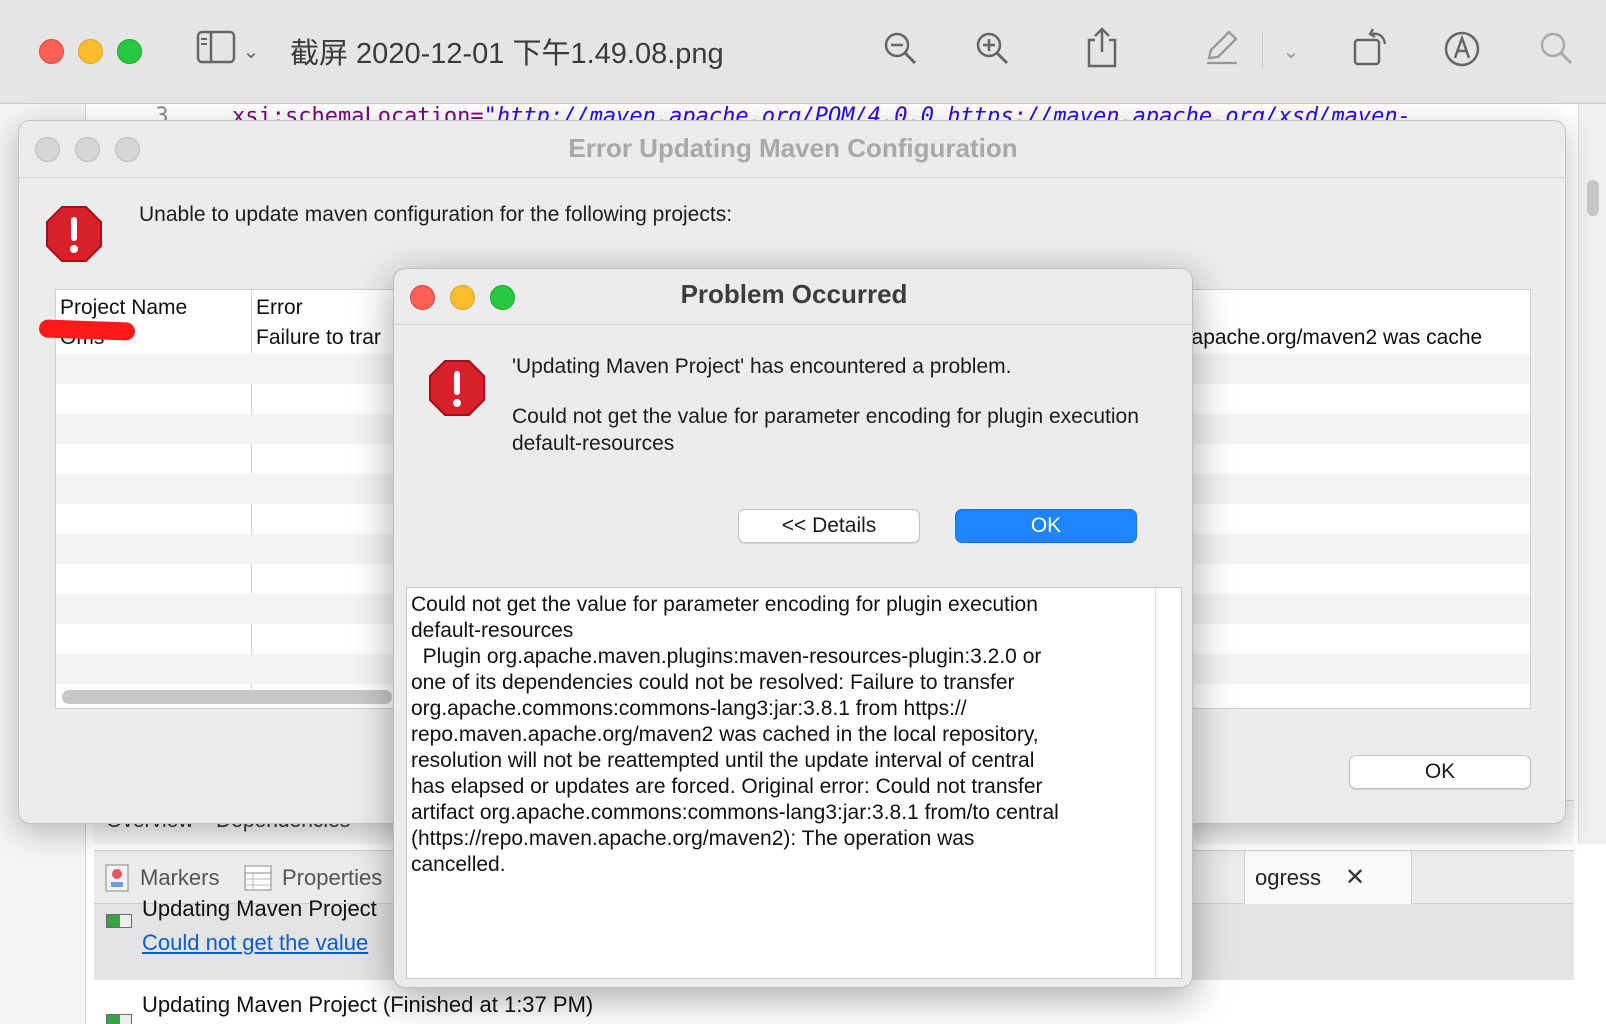 The image size is (1606, 1024). What do you see at coordinates (900, 52) in the screenshot?
I see `zoom-out-icon` at bounding box center [900, 52].